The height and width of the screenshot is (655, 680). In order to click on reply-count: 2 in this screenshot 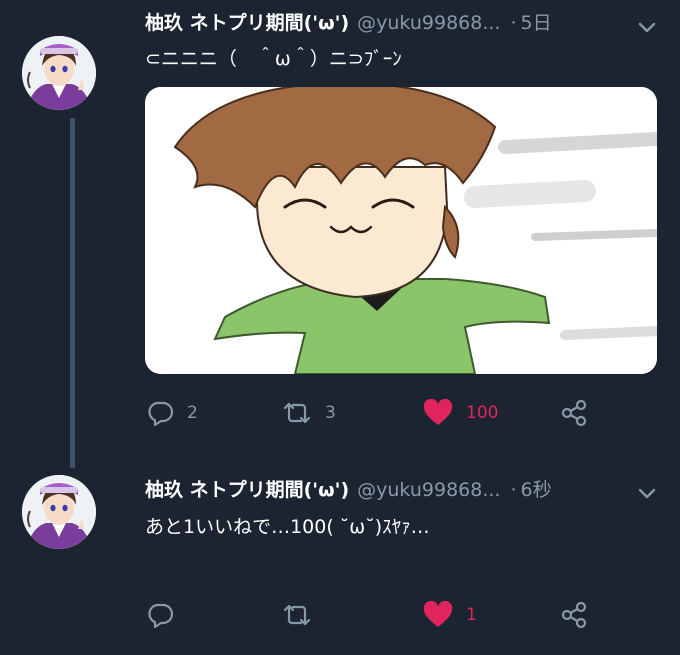, I will do `click(192, 413)`.